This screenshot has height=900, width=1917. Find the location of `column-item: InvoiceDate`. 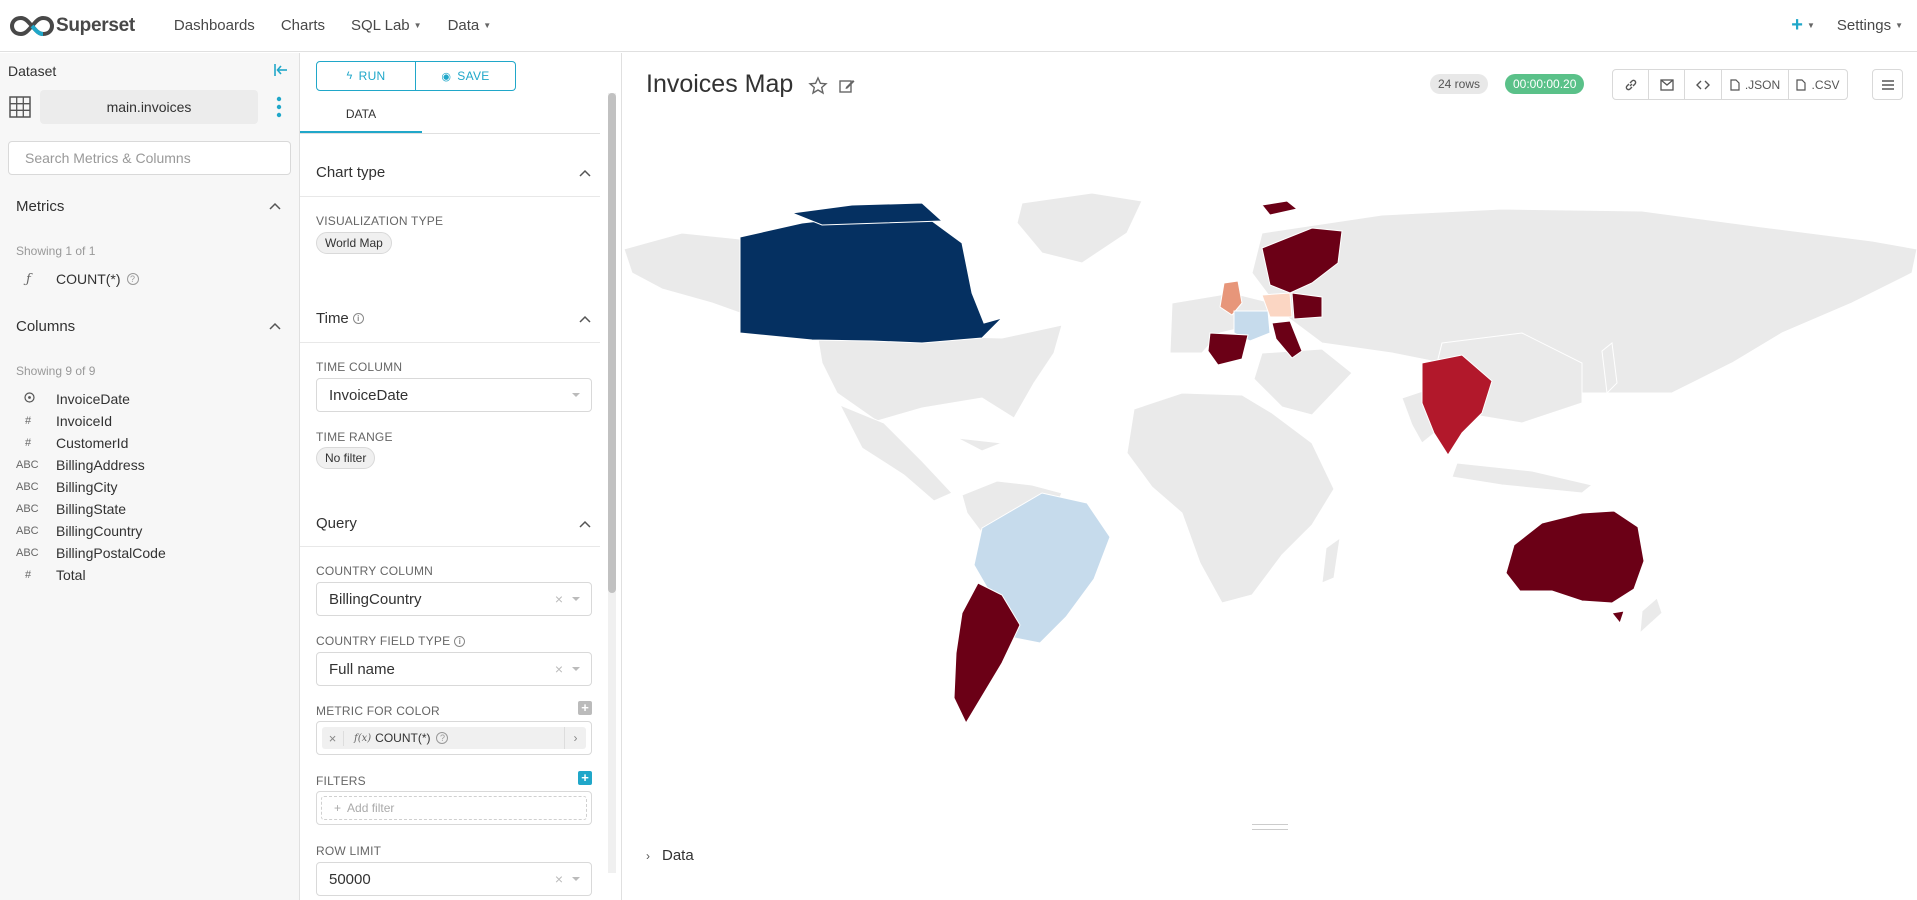

column-item: InvoiceDate is located at coordinates (73, 399).